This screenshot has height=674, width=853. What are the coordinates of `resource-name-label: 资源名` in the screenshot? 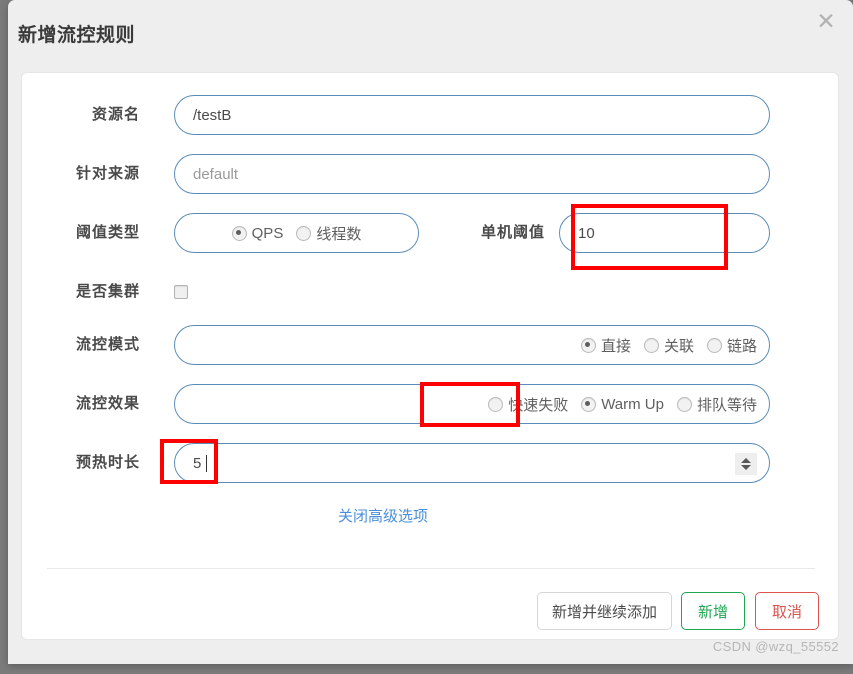 It's located at (115, 114).